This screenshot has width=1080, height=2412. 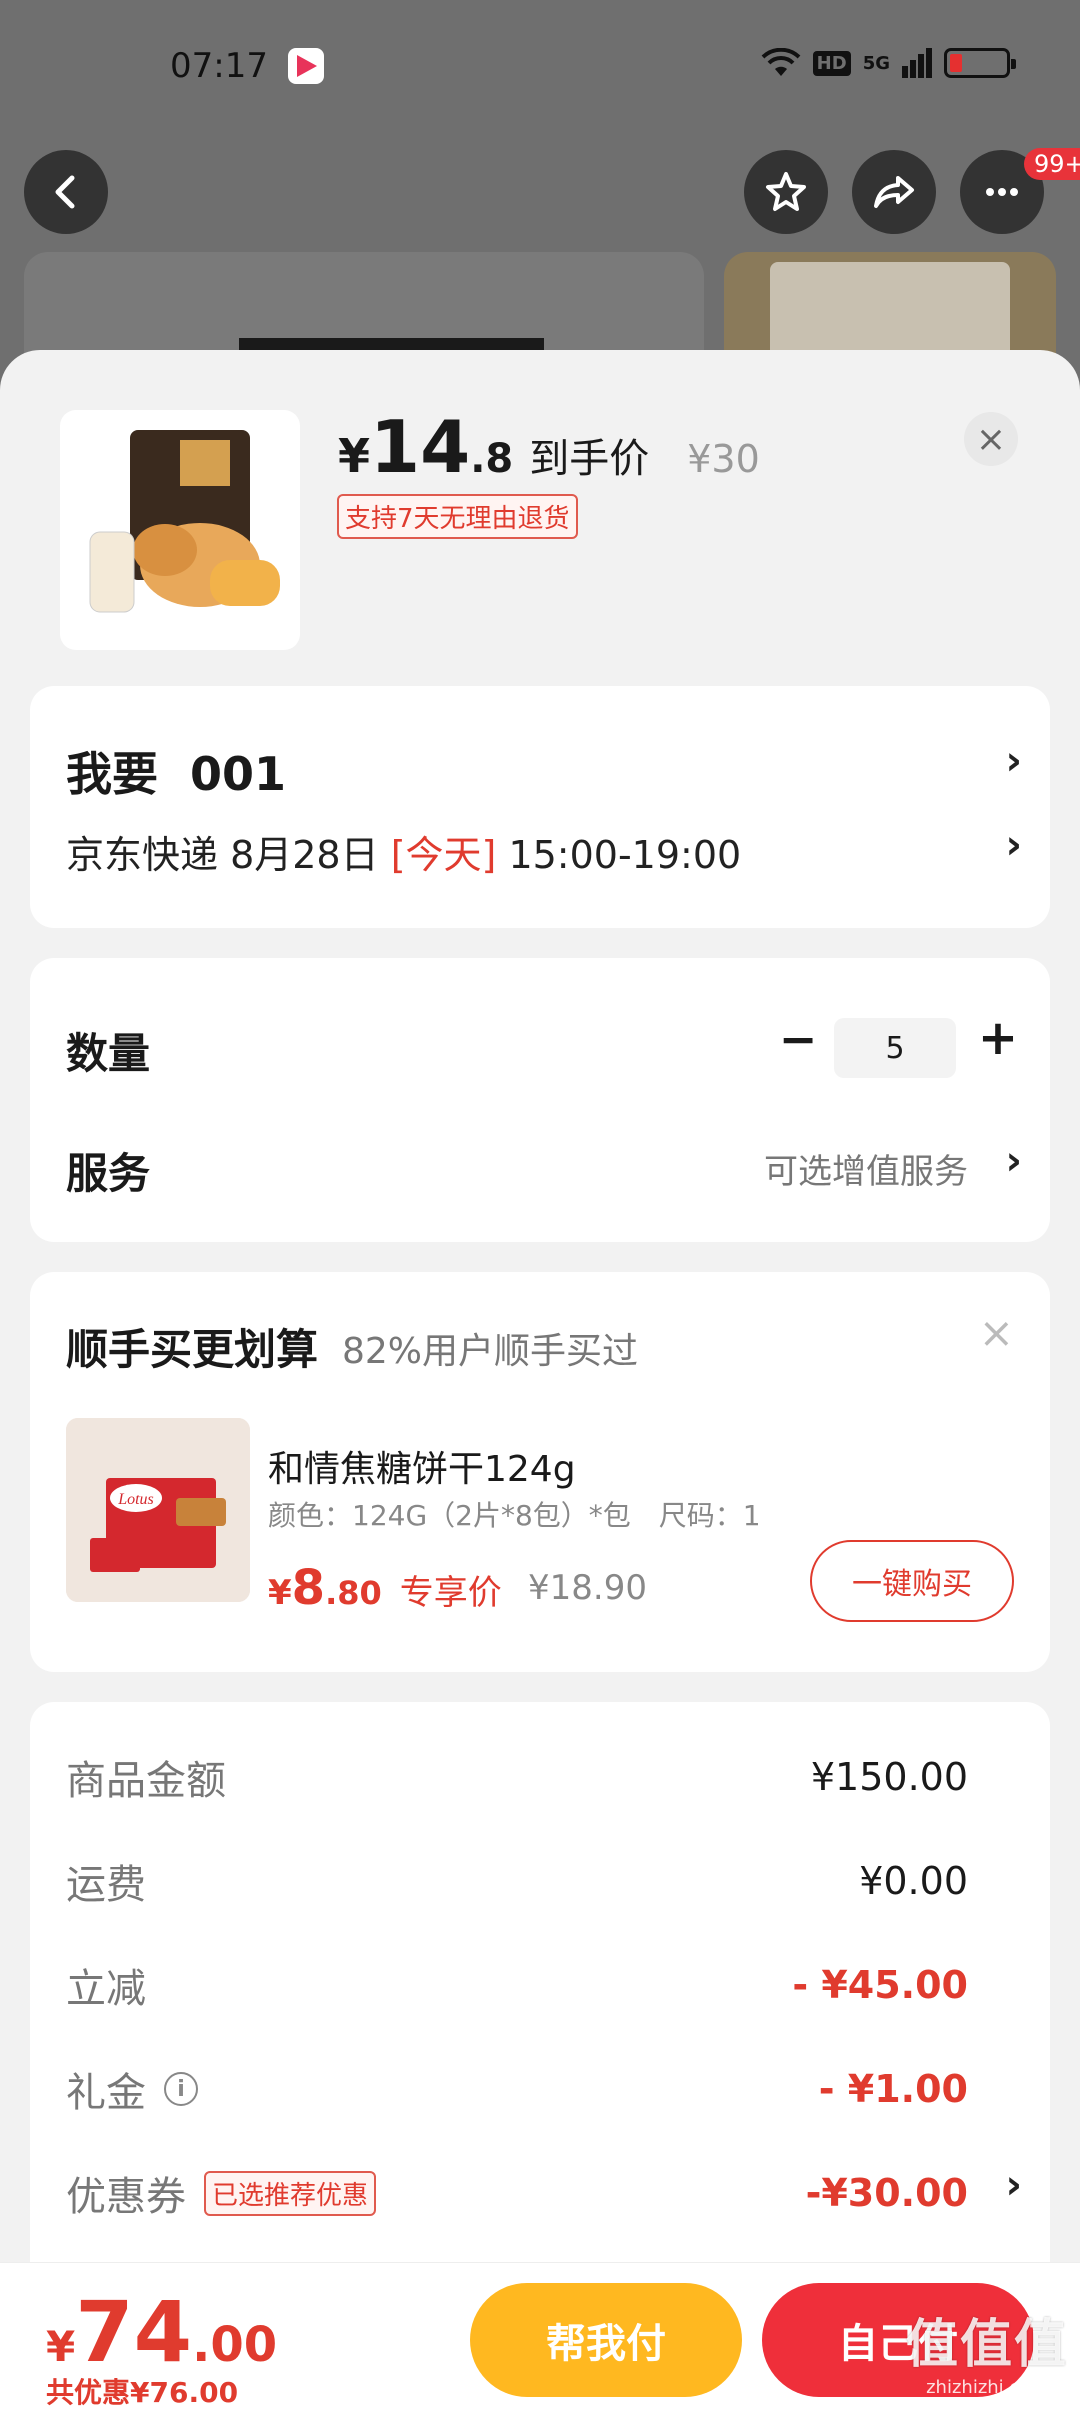 I want to click on combo-product-image: Lotus, so click(x=158, y=1510).